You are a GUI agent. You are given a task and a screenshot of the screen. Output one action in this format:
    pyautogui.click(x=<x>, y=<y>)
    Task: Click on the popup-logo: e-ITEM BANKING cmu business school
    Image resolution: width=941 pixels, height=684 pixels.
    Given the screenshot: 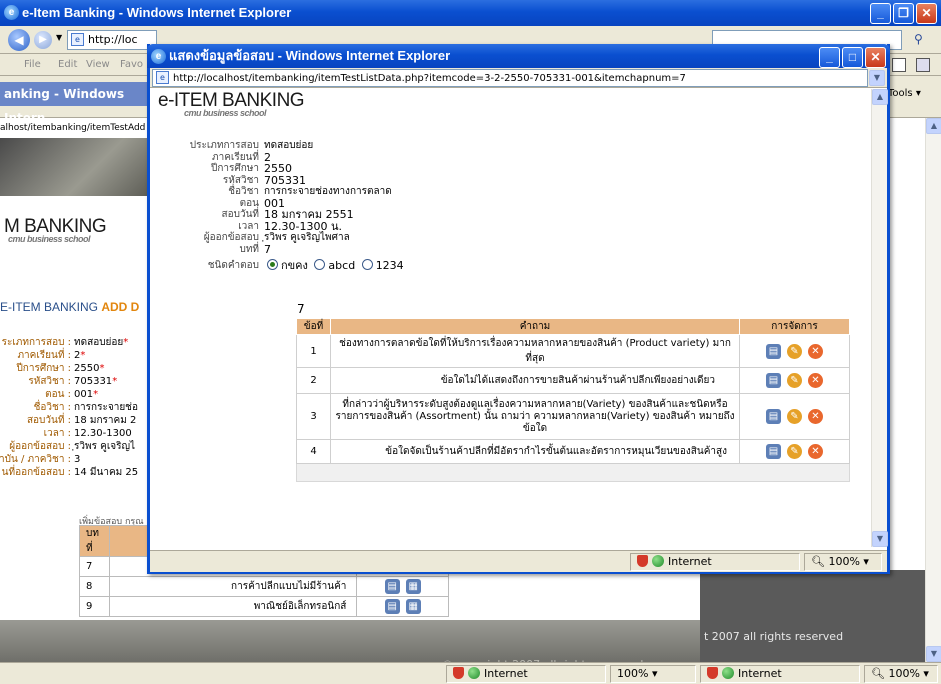 What is the action you would take?
    pyautogui.click(x=231, y=104)
    